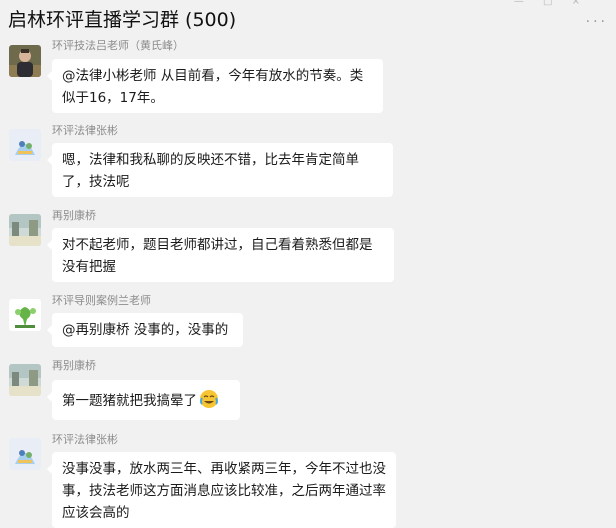 The height and width of the screenshot is (528, 616). I want to click on message-bubble: 嗯，法律和我私聊的反映还不错，比去年肯定简单了，技法呢, so click(220, 170).